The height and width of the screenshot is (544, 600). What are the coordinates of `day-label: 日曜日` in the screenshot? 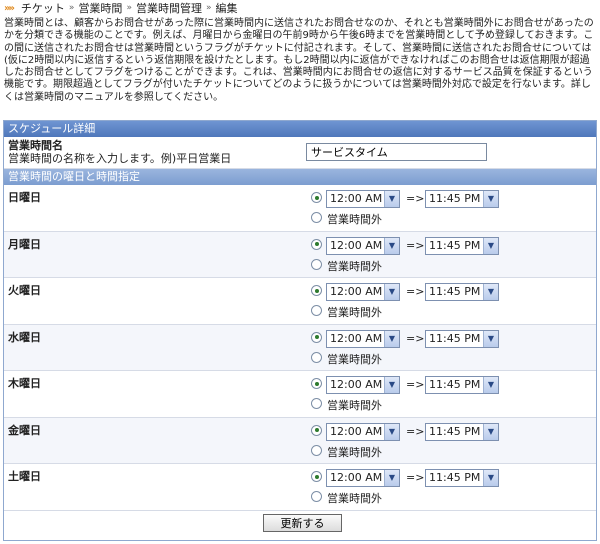 It's located at (24, 197).